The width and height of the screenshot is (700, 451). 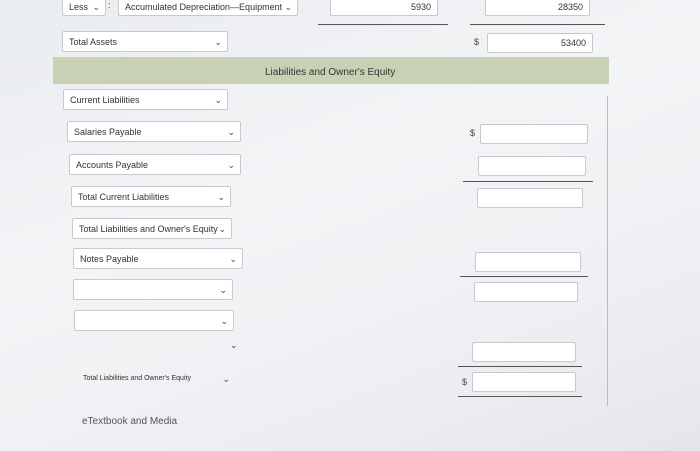 I want to click on total-assets-select: Total Assets ⌄, so click(x=145, y=41).